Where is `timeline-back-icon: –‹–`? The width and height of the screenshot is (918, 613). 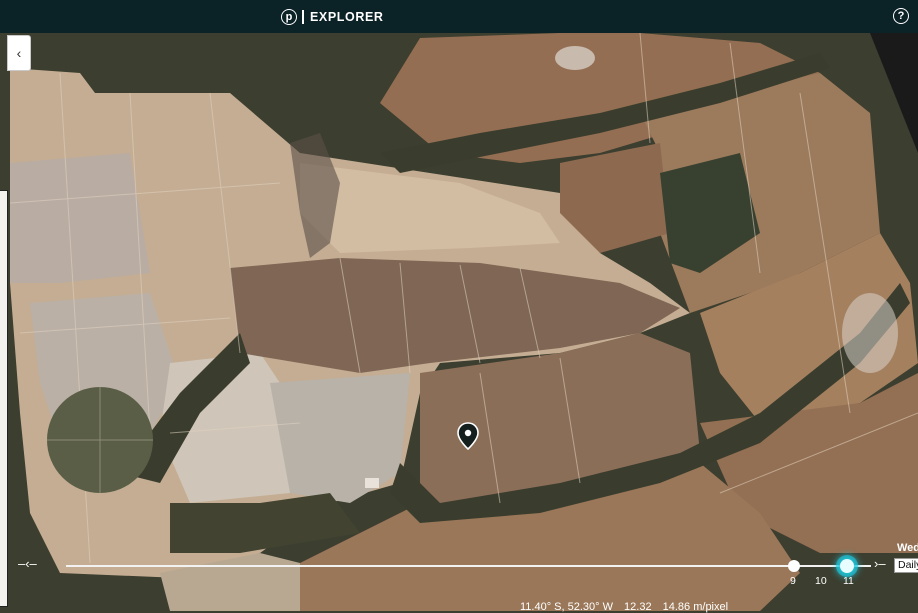
timeline-back-icon: –‹– is located at coordinates (27, 563).